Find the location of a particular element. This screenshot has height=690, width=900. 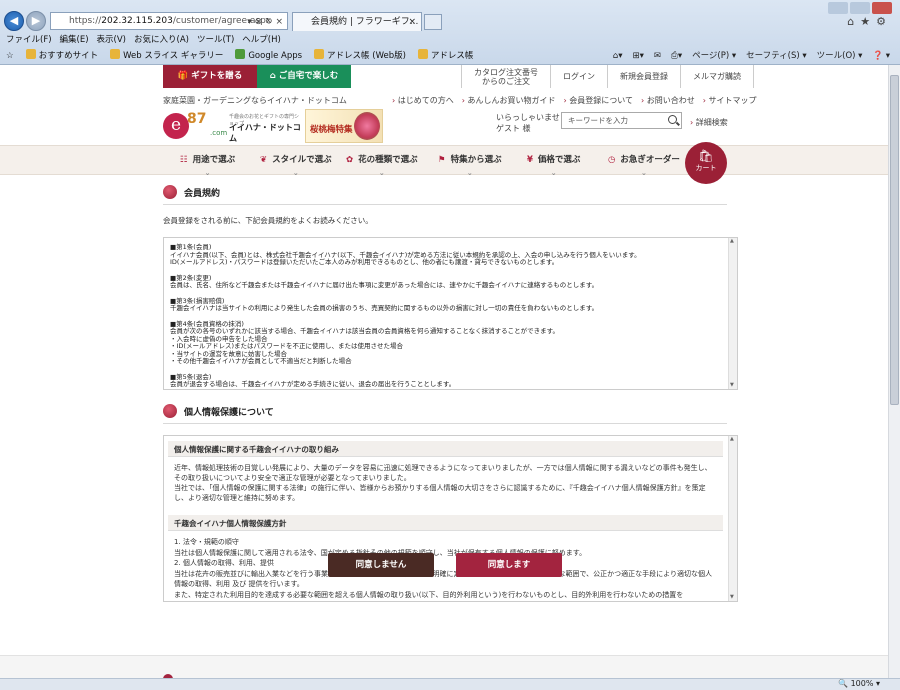

agree-button: 同意します is located at coordinates (509, 565).